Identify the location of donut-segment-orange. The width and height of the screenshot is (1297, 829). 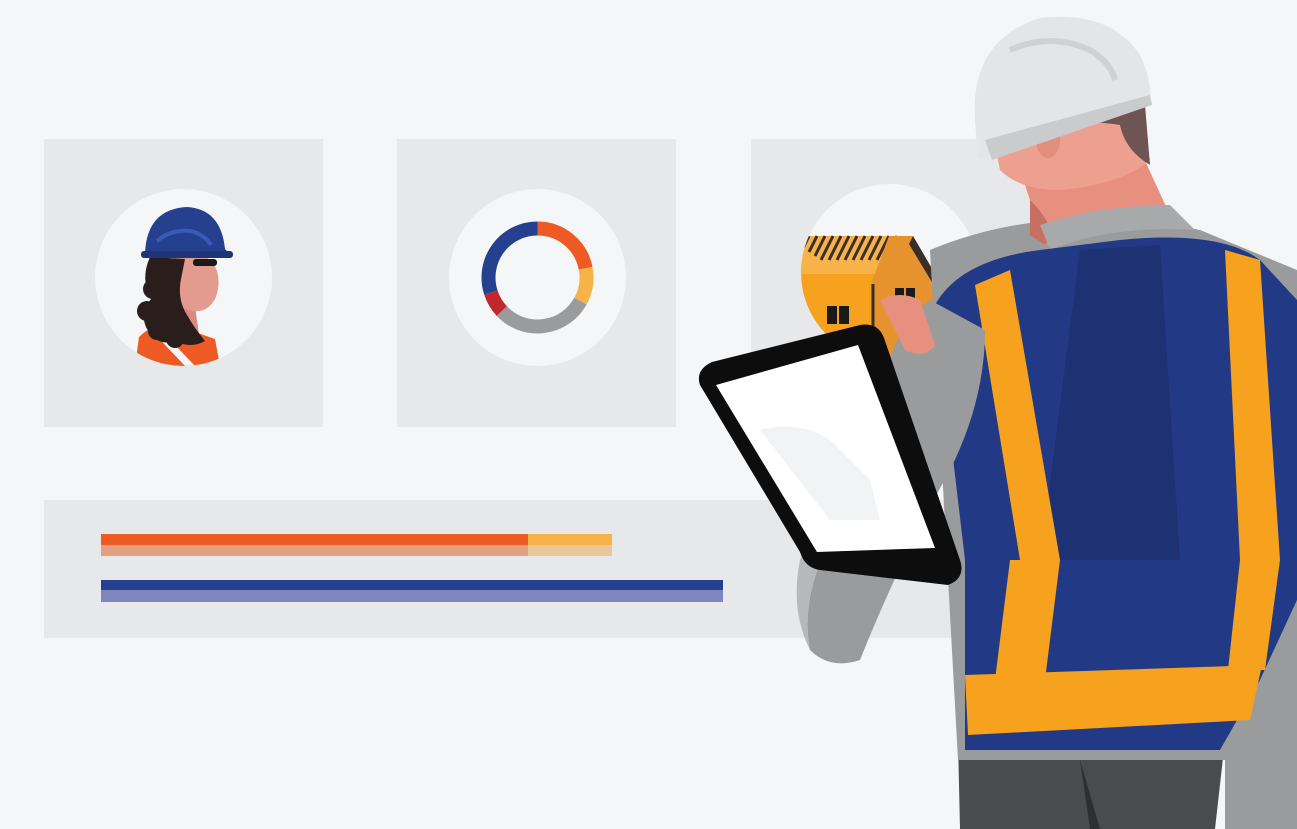
(565, 245).